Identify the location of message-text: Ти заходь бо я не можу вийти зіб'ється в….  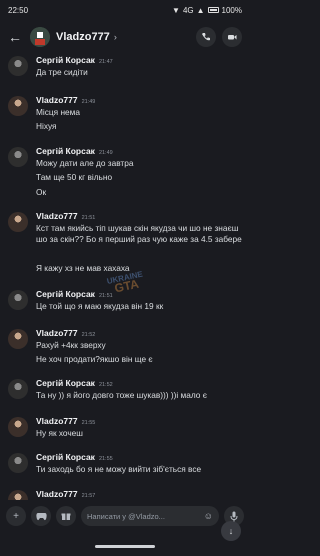
(119, 469).